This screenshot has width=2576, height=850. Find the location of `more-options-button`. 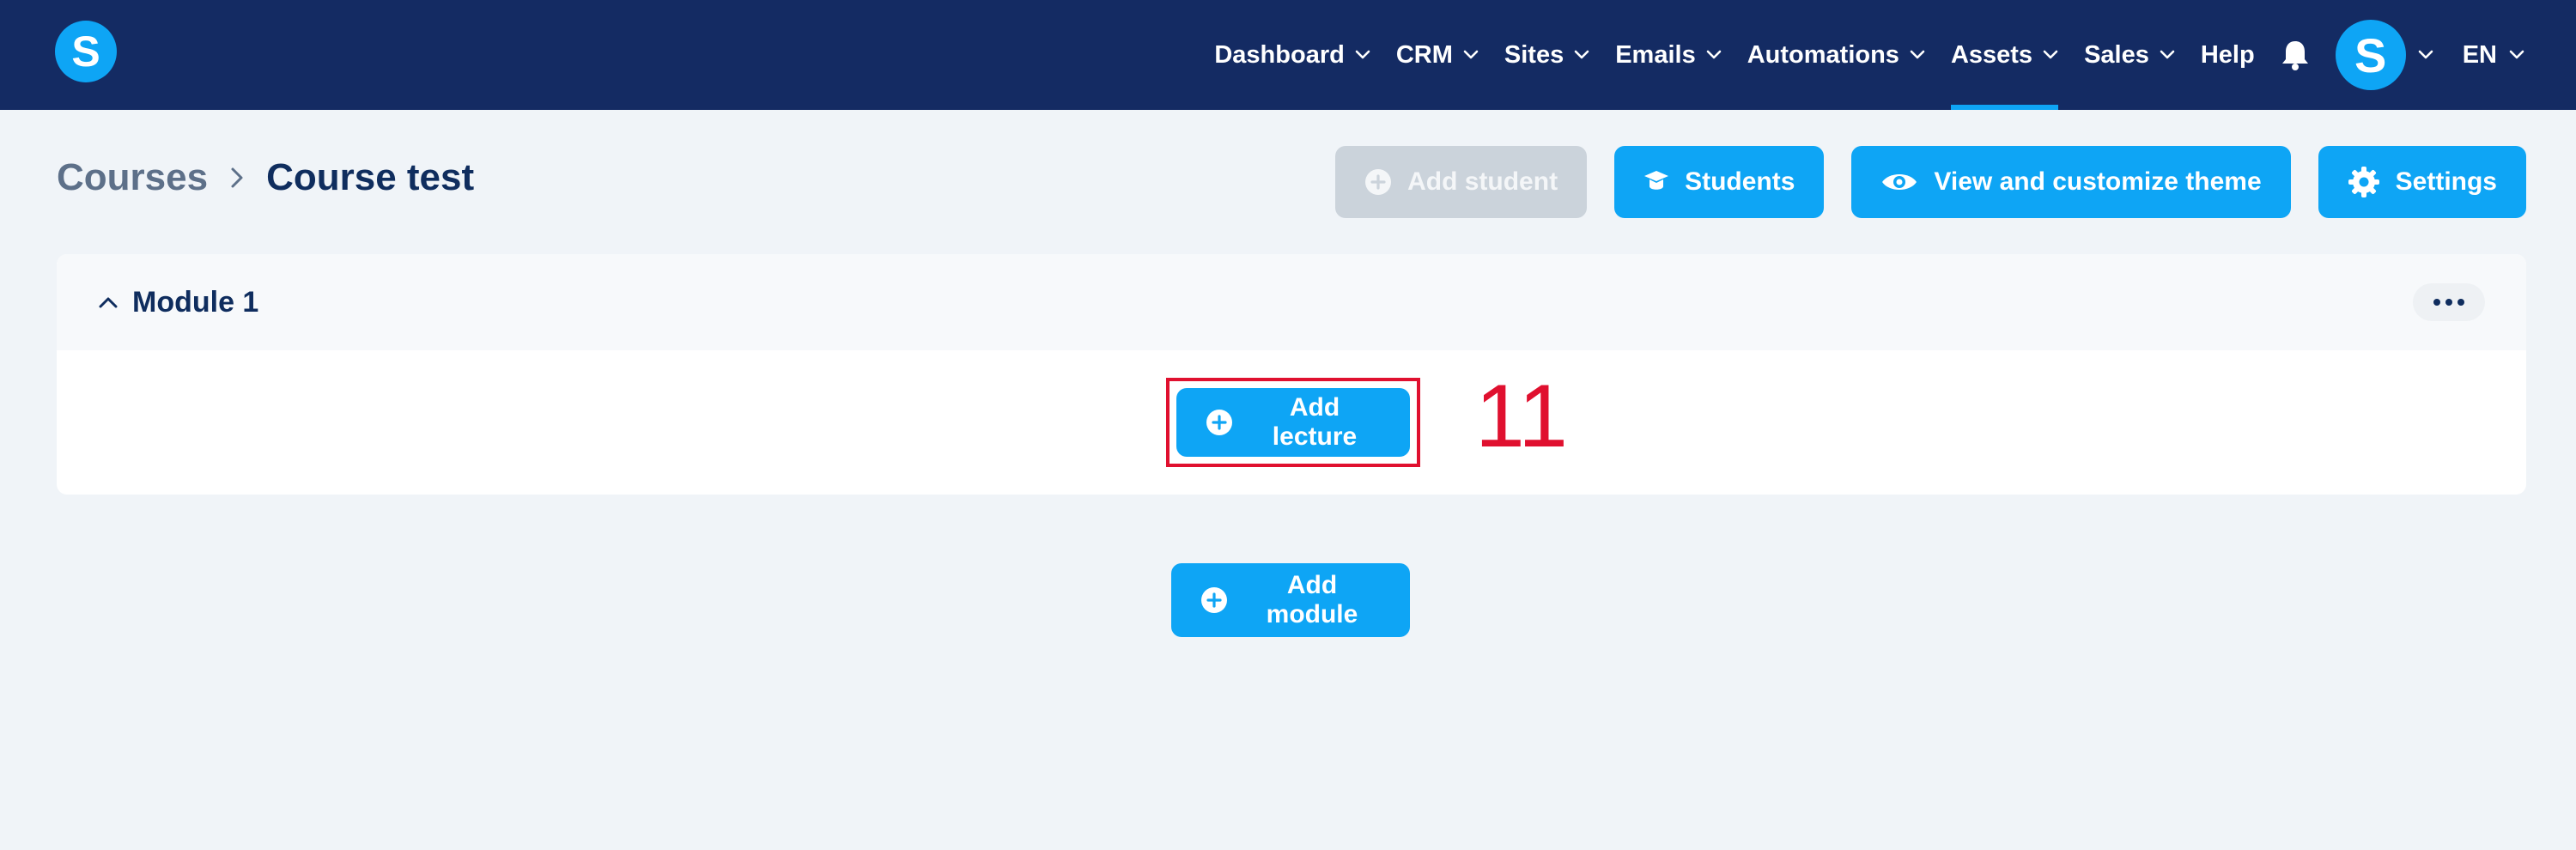

more-options-button is located at coordinates (2449, 302).